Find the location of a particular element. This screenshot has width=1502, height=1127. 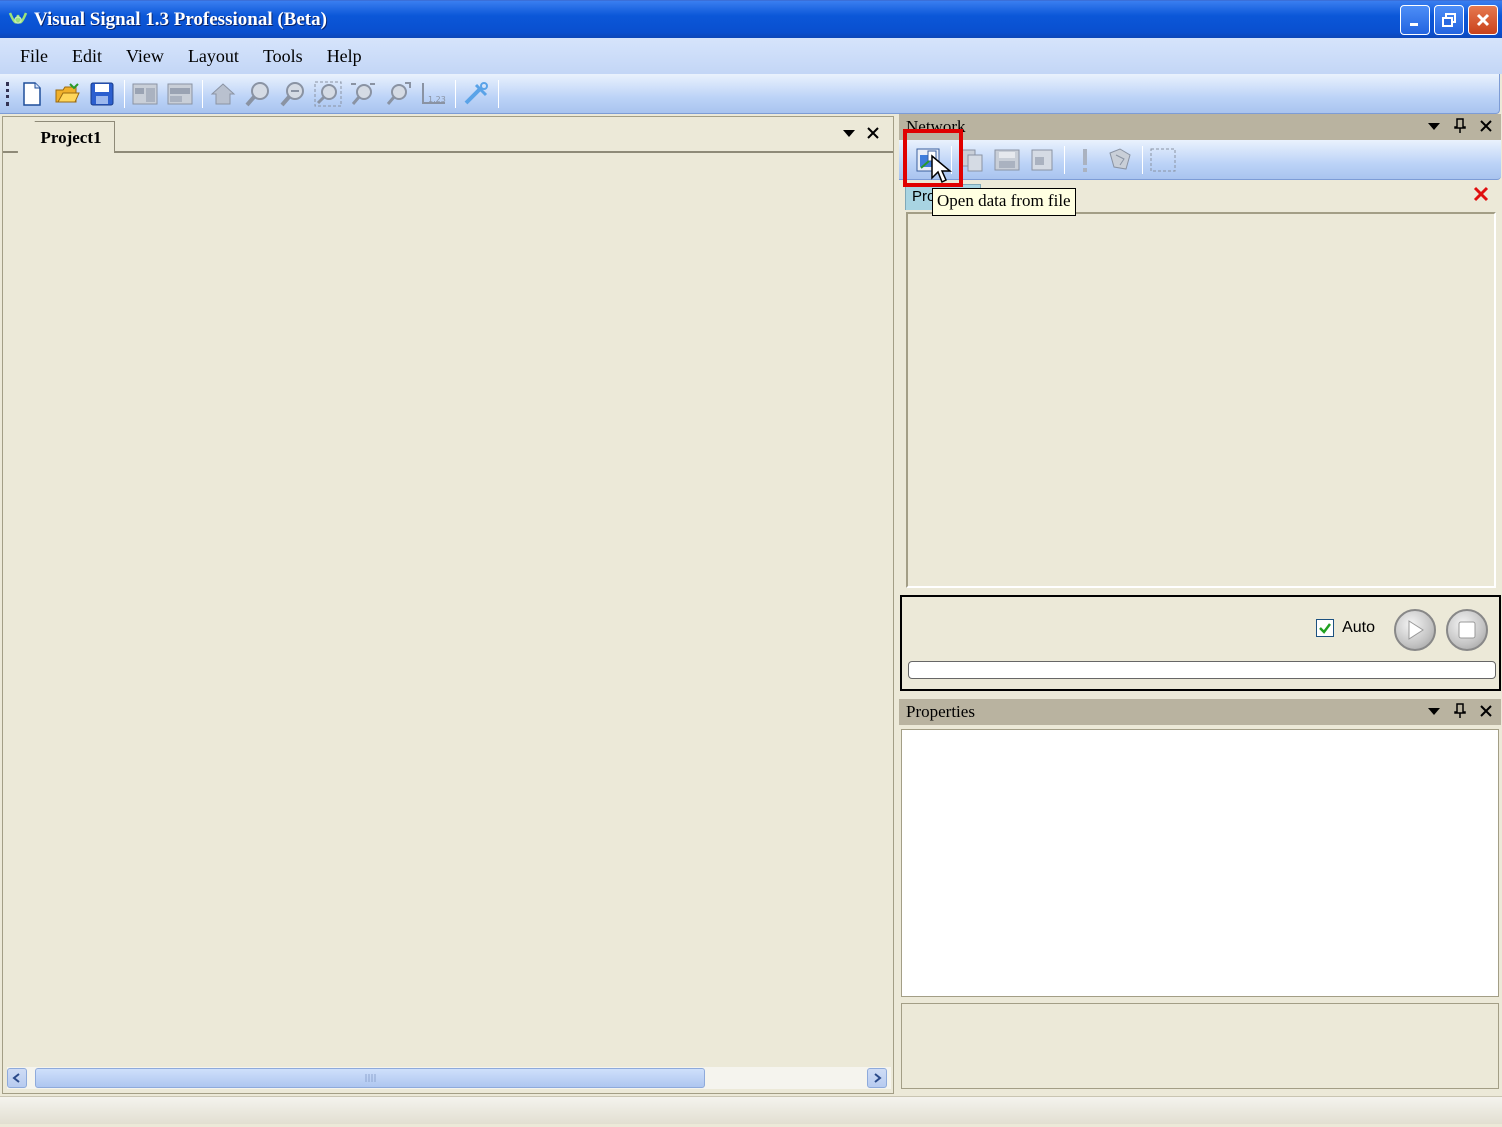

network-menu-button is located at coordinates (1434, 126).